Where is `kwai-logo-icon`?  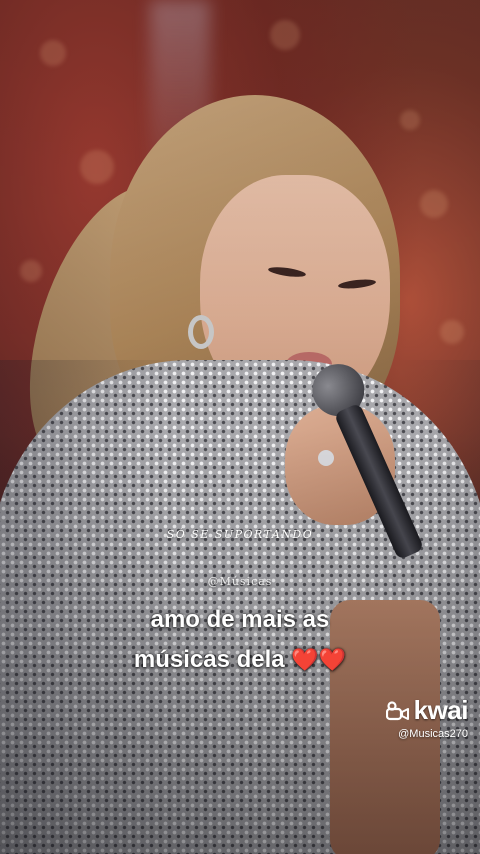
kwai-logo-icon is located at coordinates (397, 710).